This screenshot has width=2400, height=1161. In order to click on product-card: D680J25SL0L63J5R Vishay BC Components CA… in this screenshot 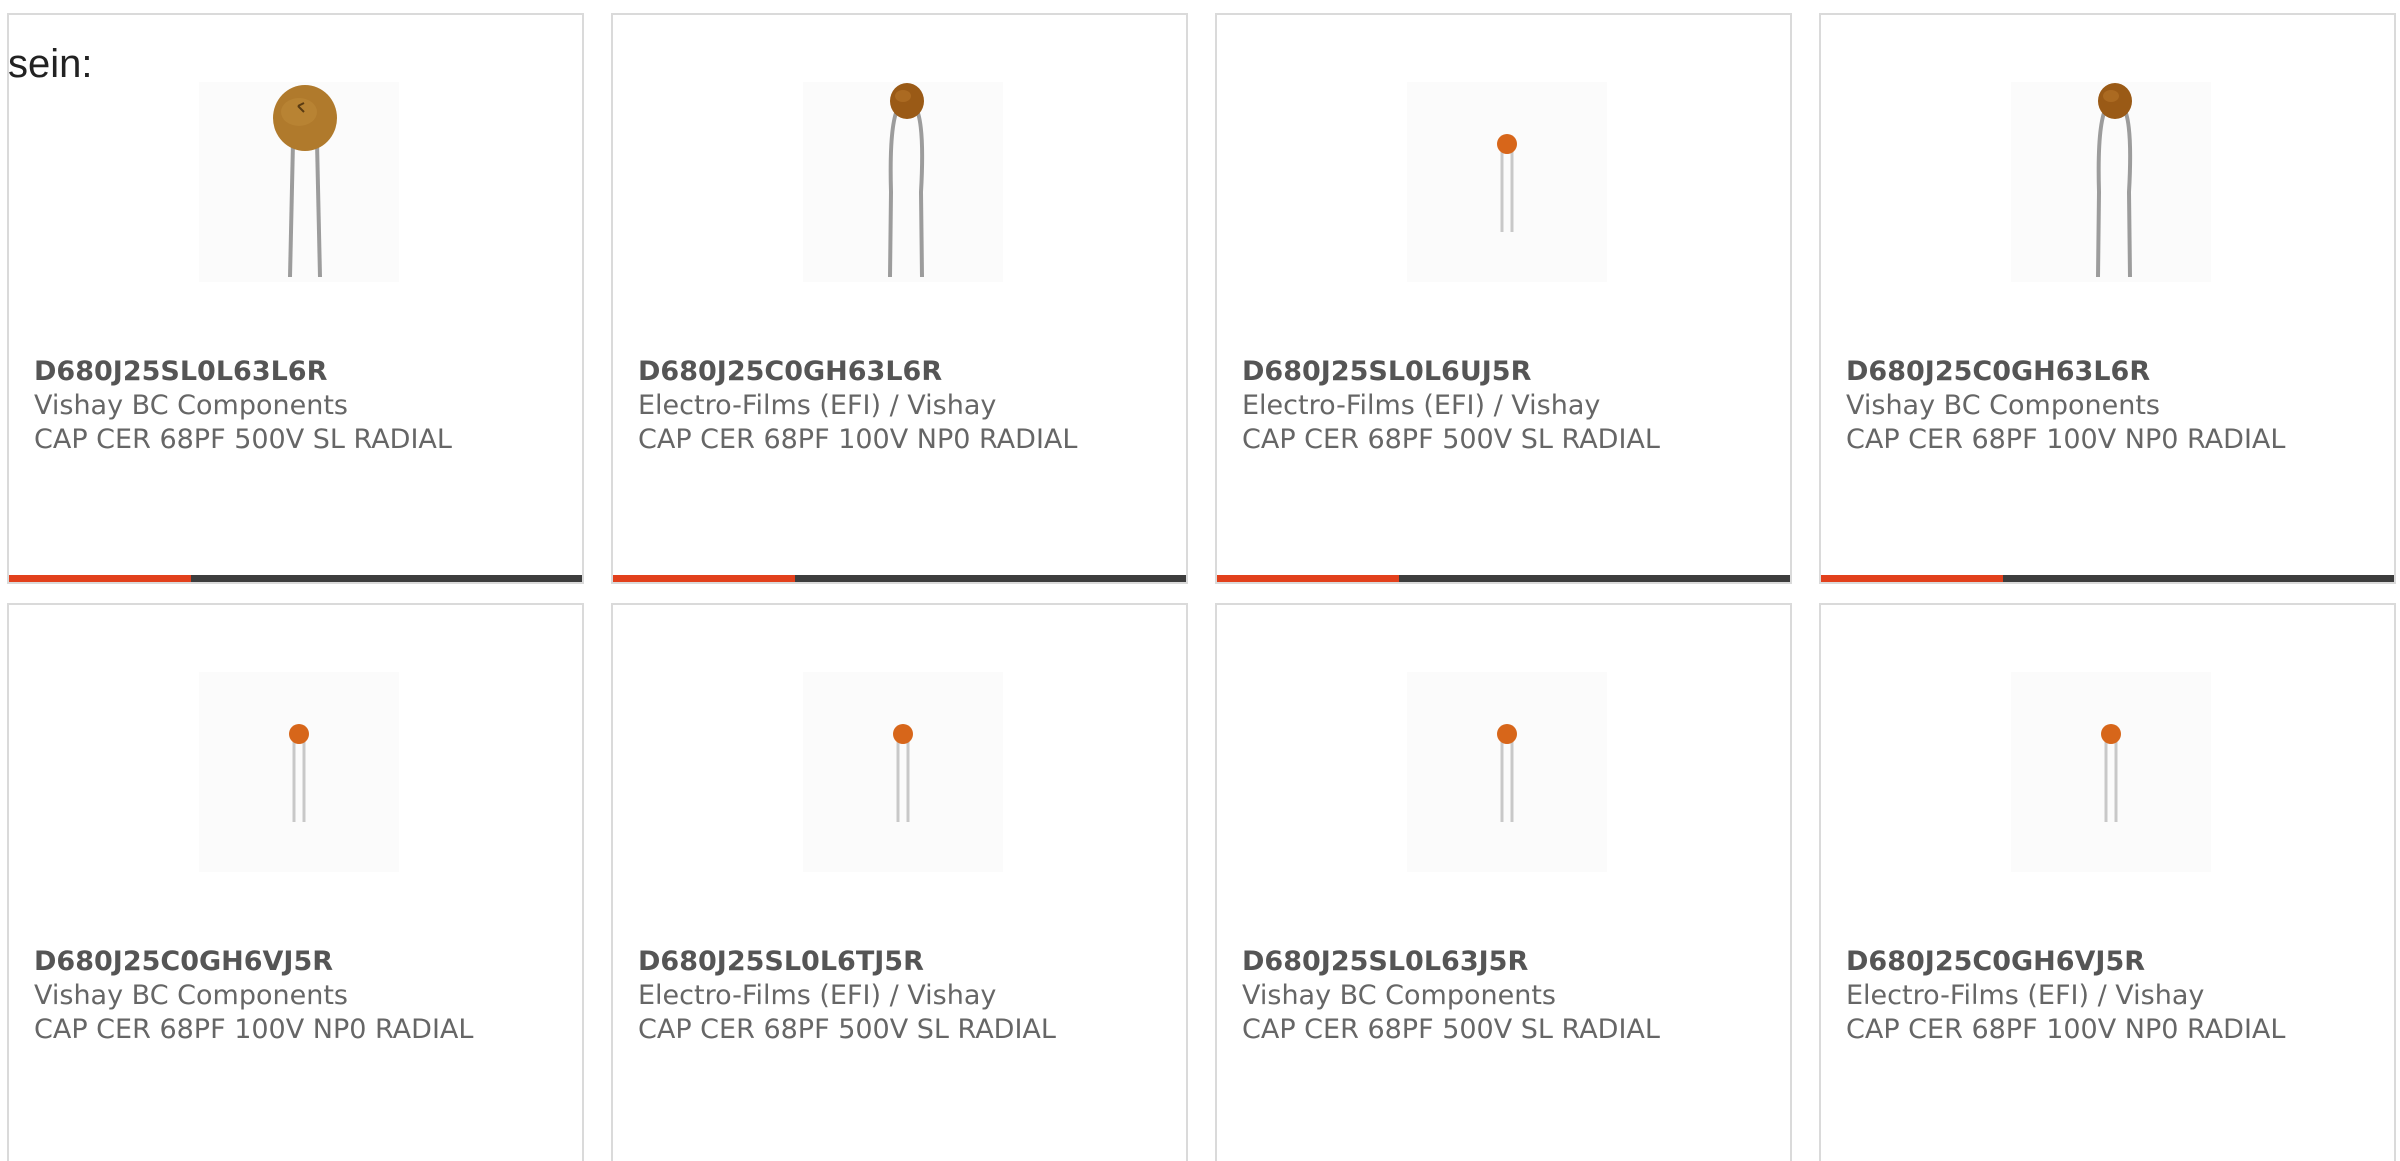, I will do `click(1503, 882)`.